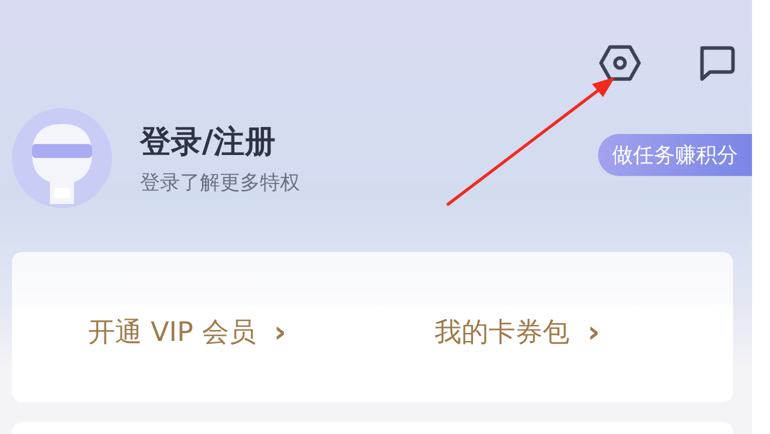 Image resolution: width=770 pixels, height=434 pixels. I want to click on subtitle-text: 登录了解更多特权, so click(220, 182).